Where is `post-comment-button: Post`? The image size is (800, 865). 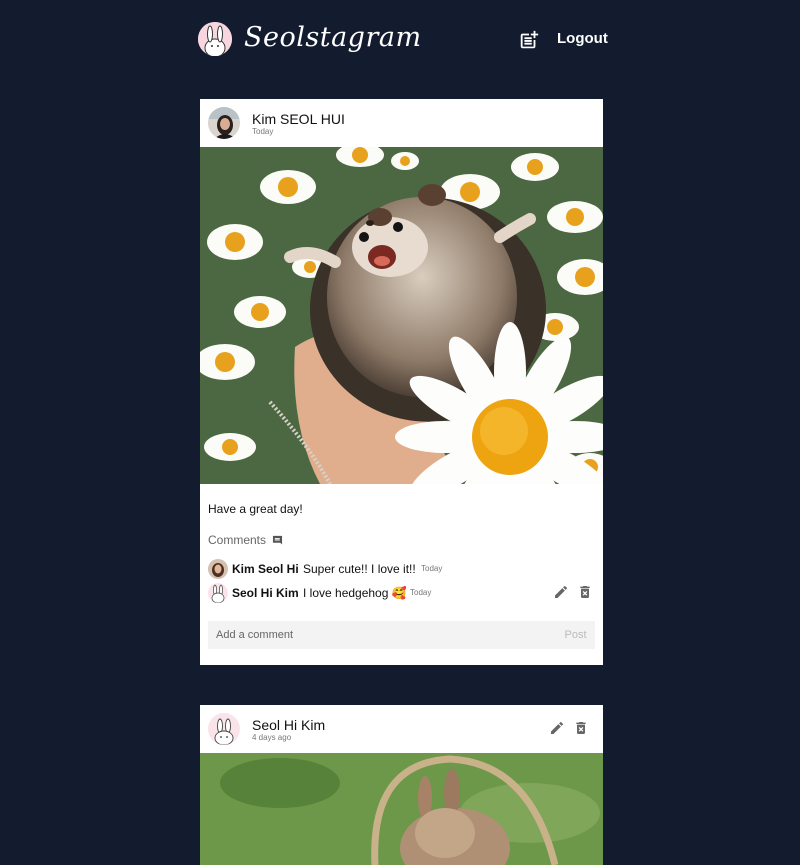
post-comment-button: Post is located at coordinates (575, 635).